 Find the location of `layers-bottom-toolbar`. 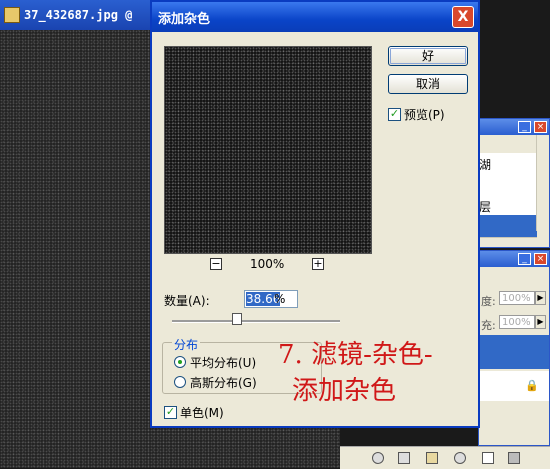

layers-bottom-toolbar is located at coordinates (445, 457).